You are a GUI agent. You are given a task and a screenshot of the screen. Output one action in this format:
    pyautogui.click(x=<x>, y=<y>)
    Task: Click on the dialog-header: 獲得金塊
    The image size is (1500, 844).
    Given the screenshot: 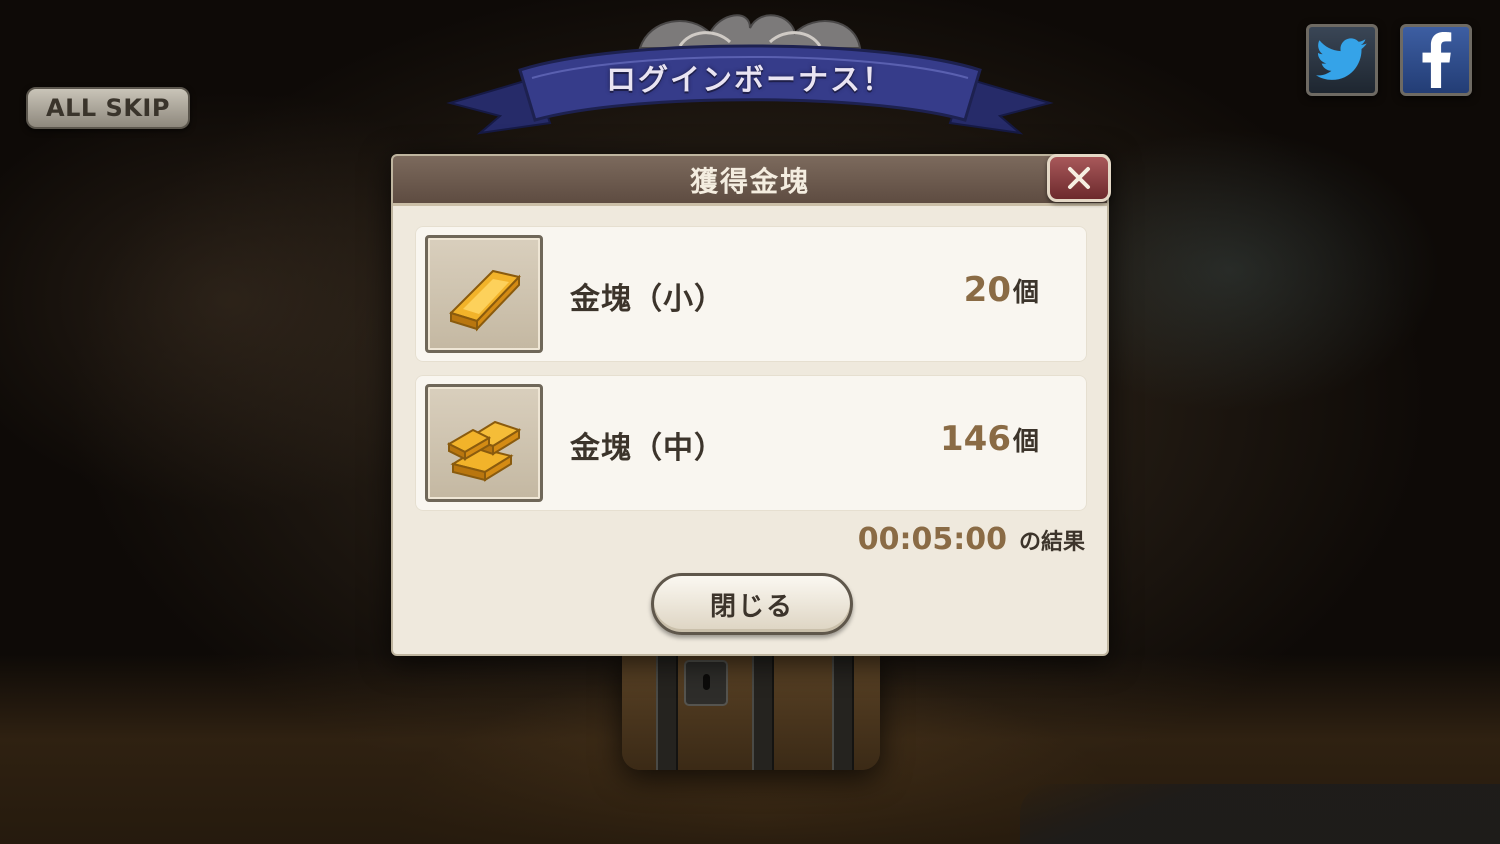 What is the action you would take?
    pyautogui.click(x=750, y=181)
    